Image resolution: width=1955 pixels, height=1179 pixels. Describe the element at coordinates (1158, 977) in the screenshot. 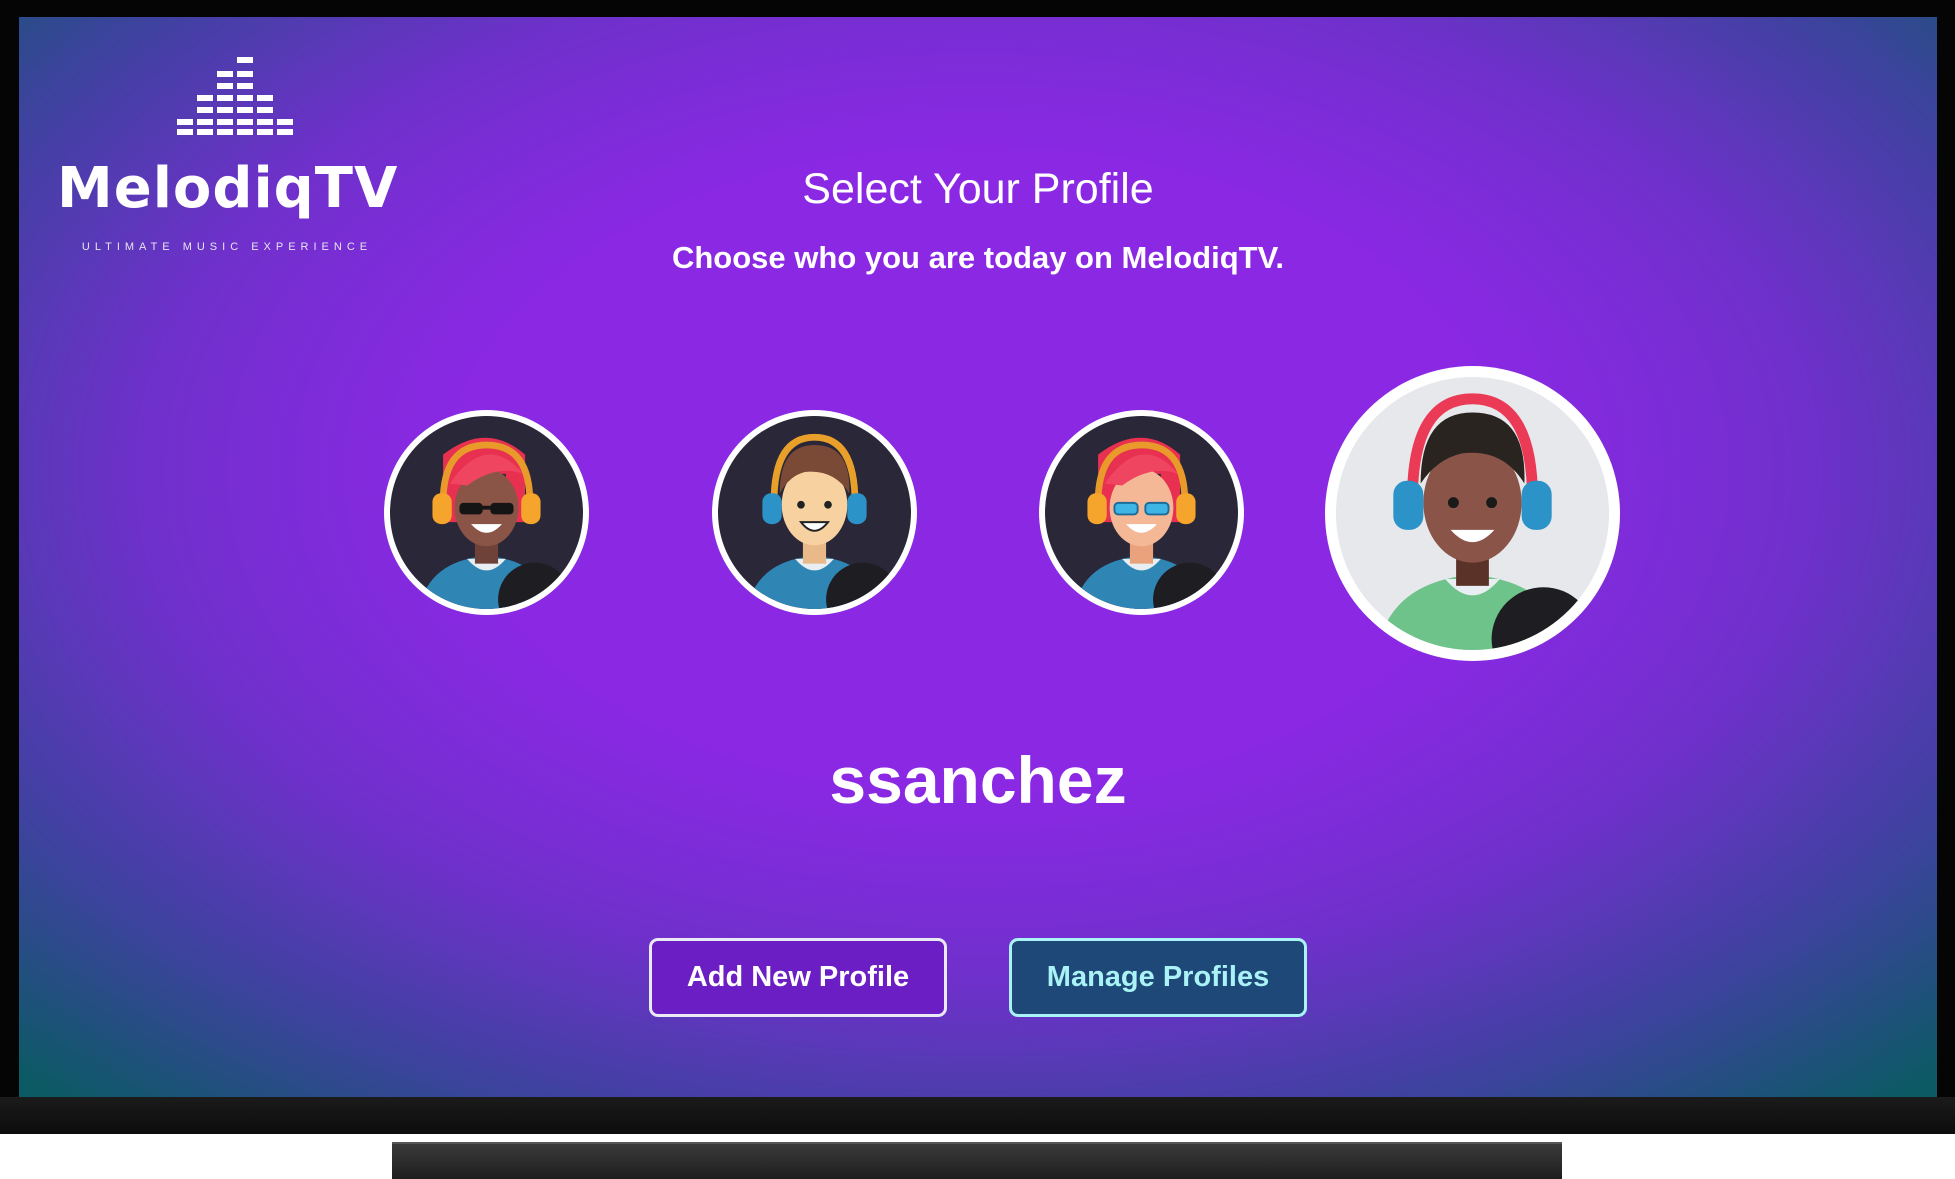

I see `manage-profiles-button: Manage Profiles` at that location.